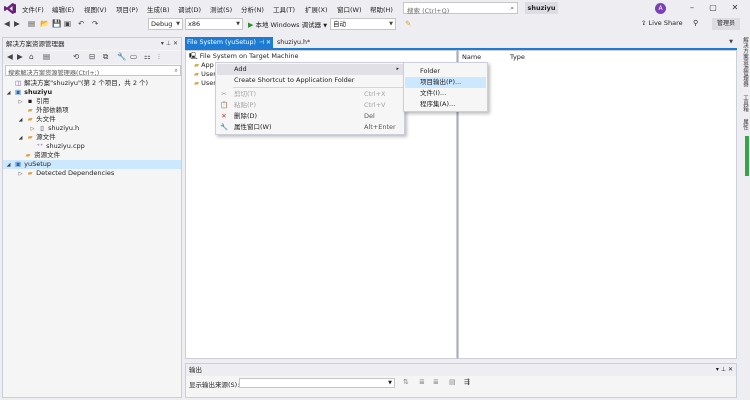 The width and height of the screenshot is (750, 400). What do you see at coordinates (28, 155) in the screenshot?
I see `folder-icon: ▰` at bounding box center [28, 155].